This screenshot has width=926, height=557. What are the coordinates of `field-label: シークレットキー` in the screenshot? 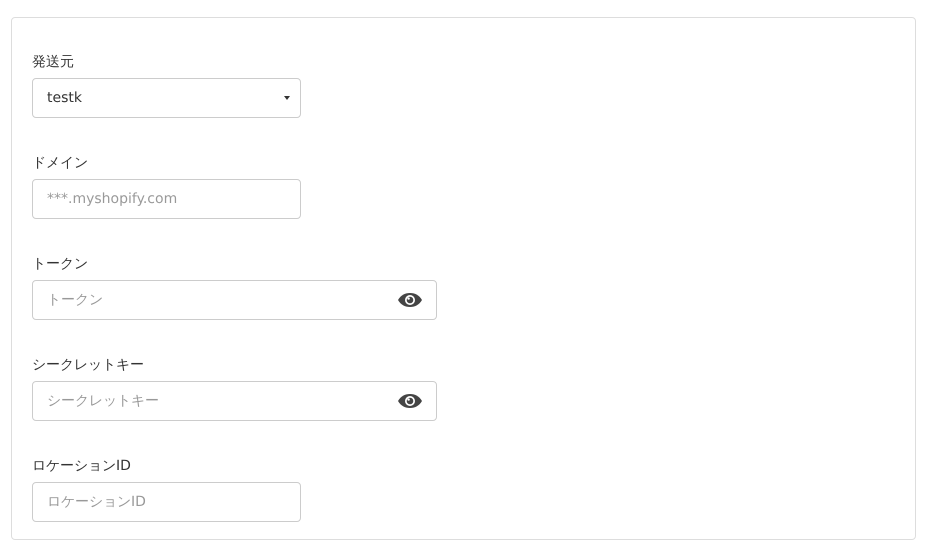 It's located at (88, 365).